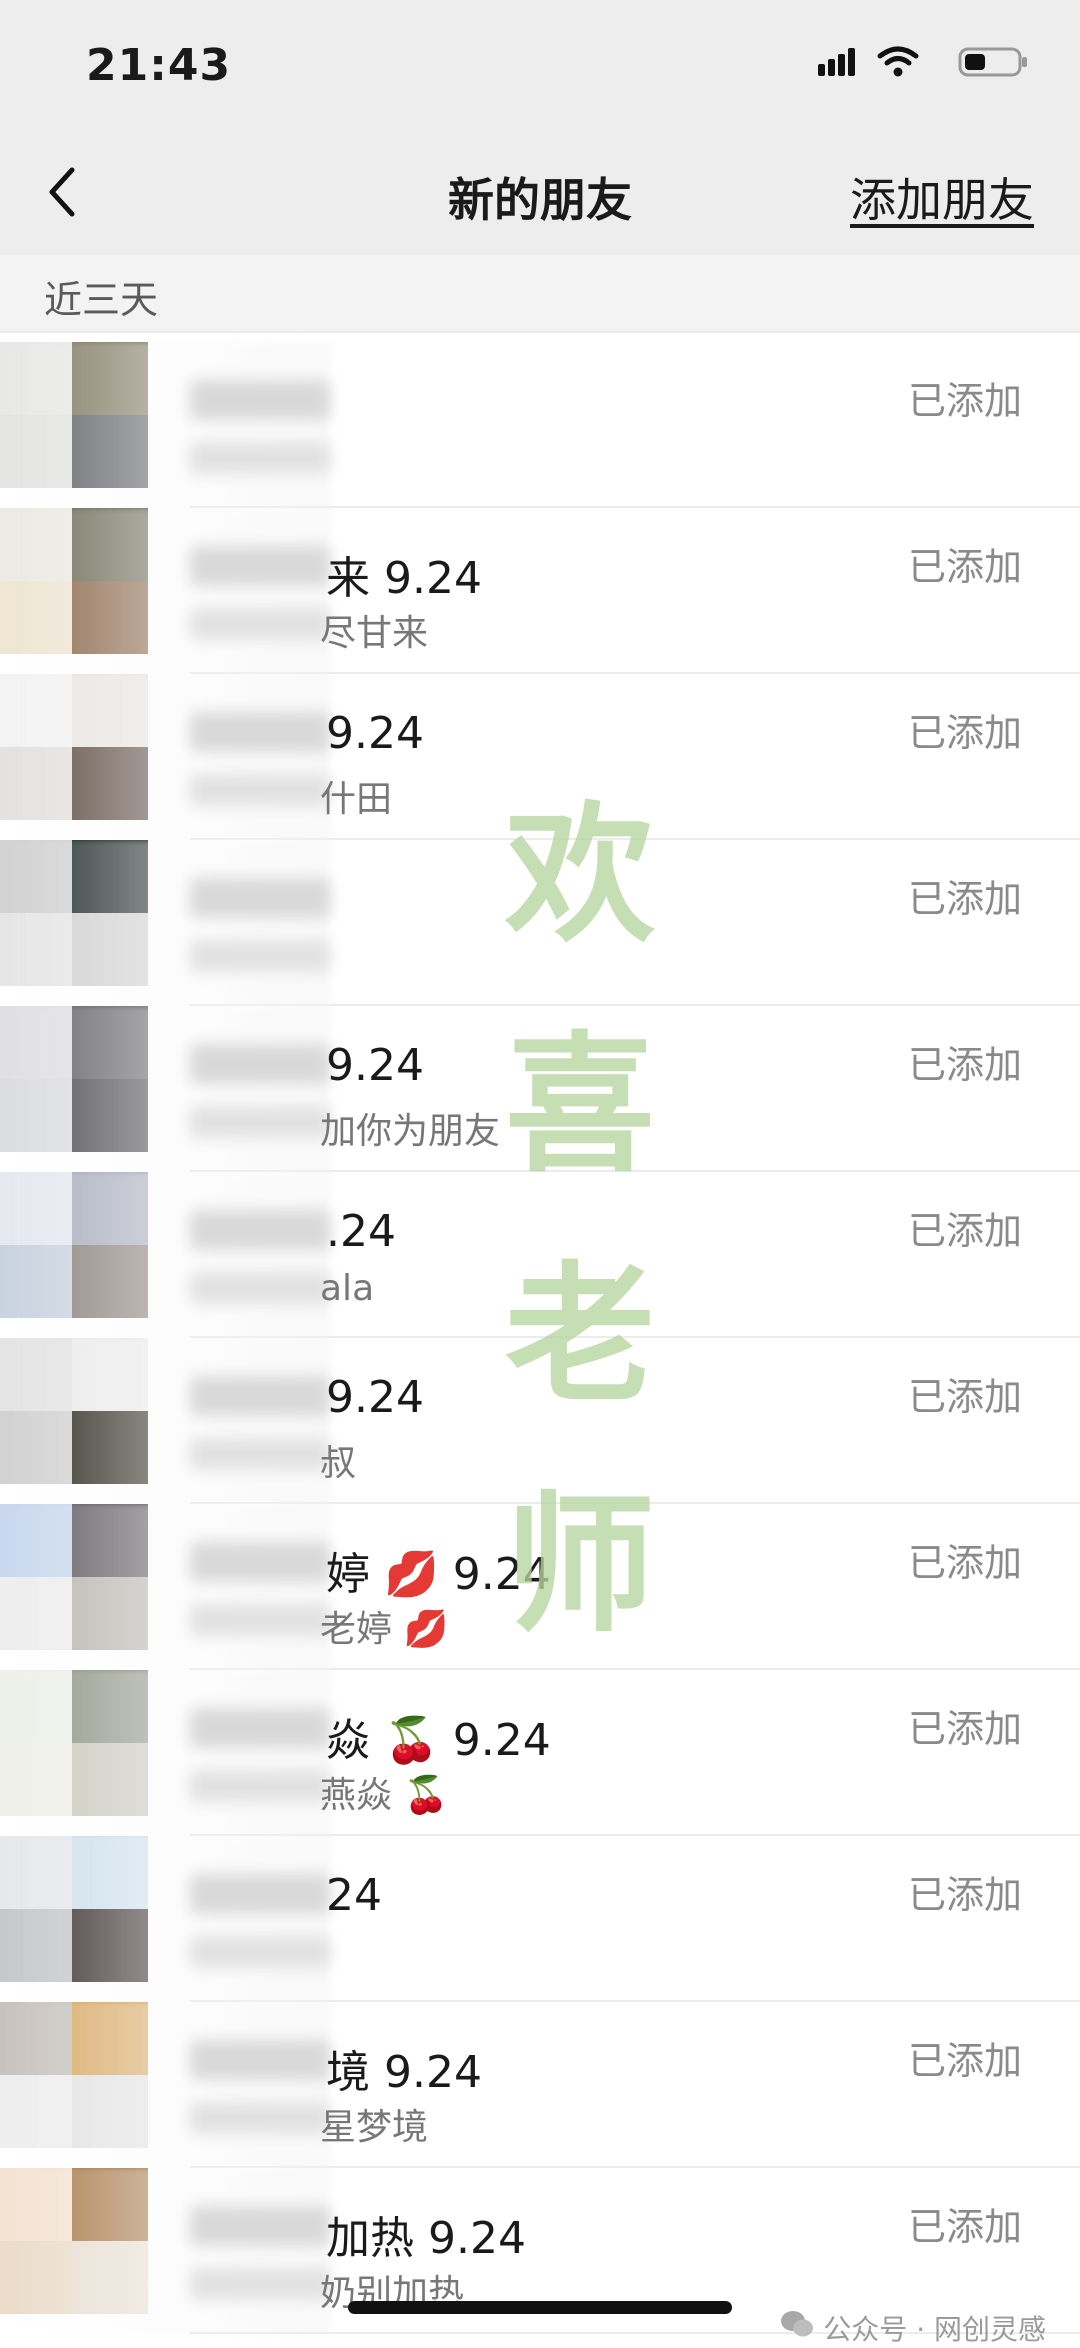 This screenshot has width=1080, height=2348. What do you see at coordinates (992, 62) in the screenshot?
I see `battery-icon` at bounding box center [992, 62].